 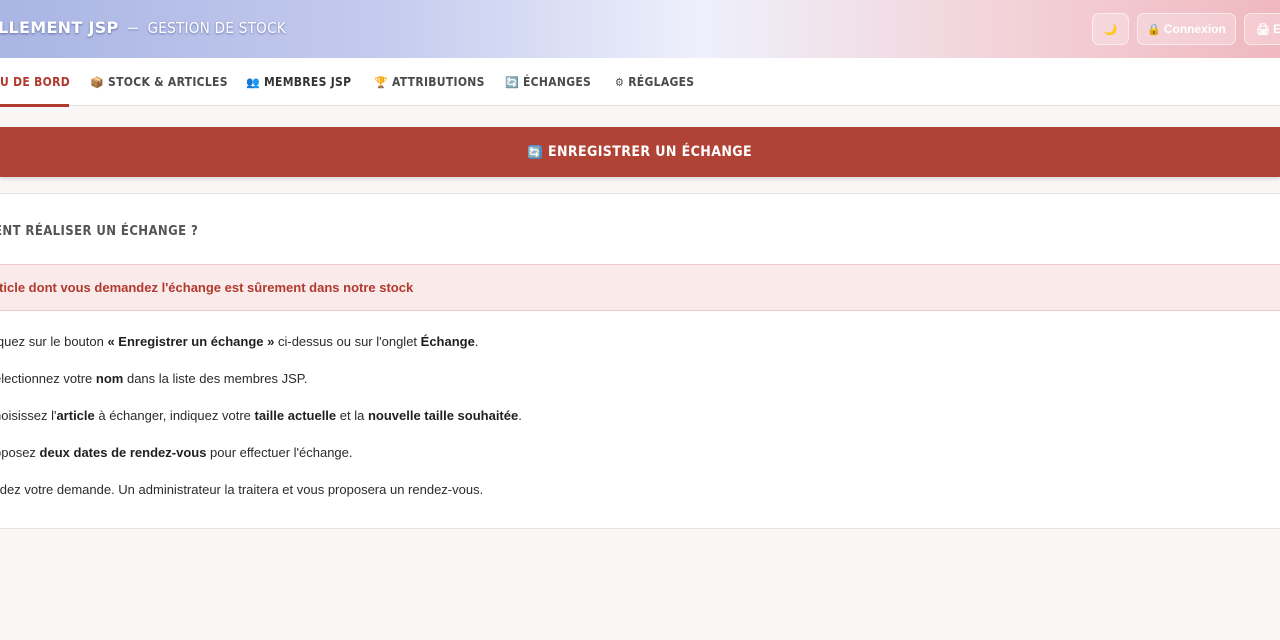 I want to click on tab-dashboard-label: U DE BORD, so click(x=35, y=82).